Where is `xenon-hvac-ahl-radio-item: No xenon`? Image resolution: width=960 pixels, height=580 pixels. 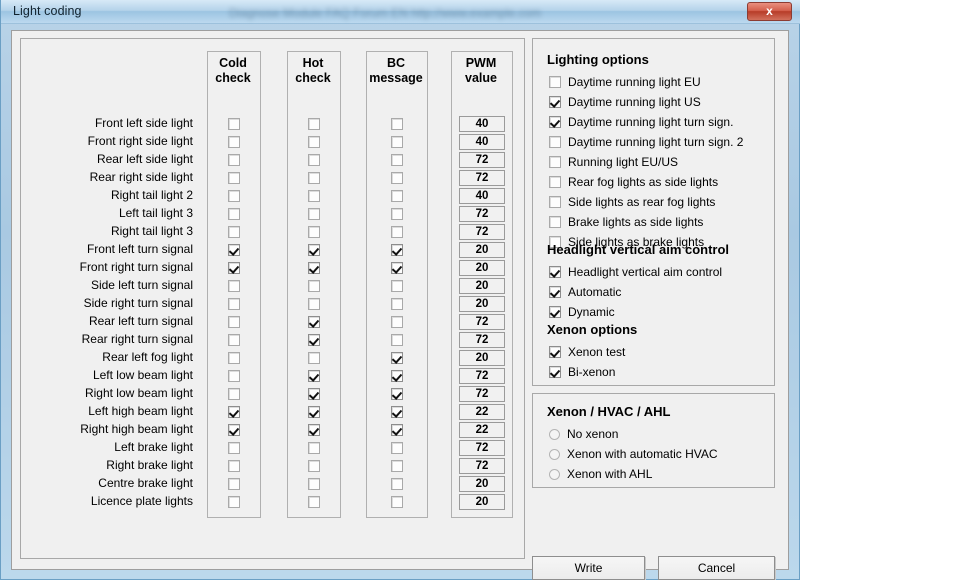
xenon-hvac-ahl-radio-item: No xenon is located at coordinates (633, 434).